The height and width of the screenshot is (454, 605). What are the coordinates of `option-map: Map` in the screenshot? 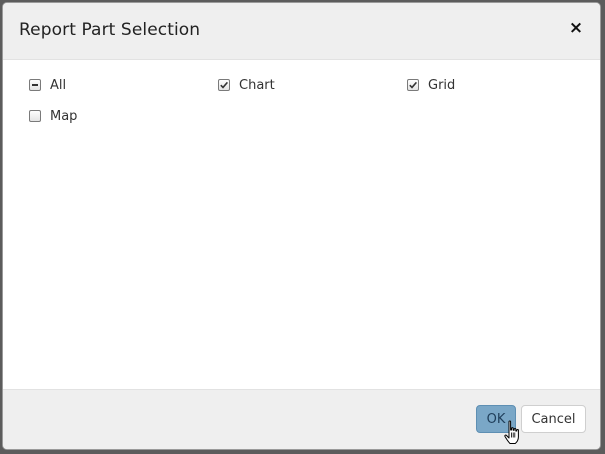 It's located at (53, 116).